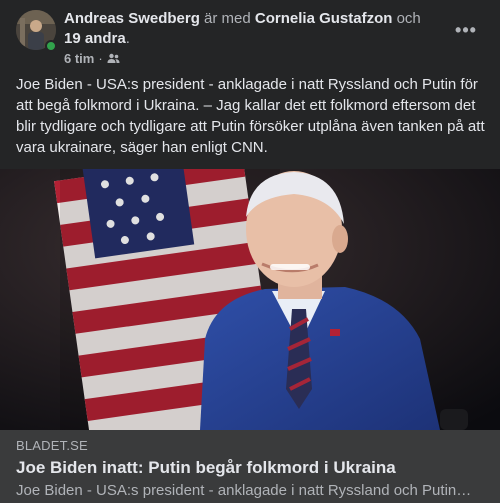 This screenshot has height=503, width=500. I want to click on link-domain: BLADET.SE, so click(52, 445).